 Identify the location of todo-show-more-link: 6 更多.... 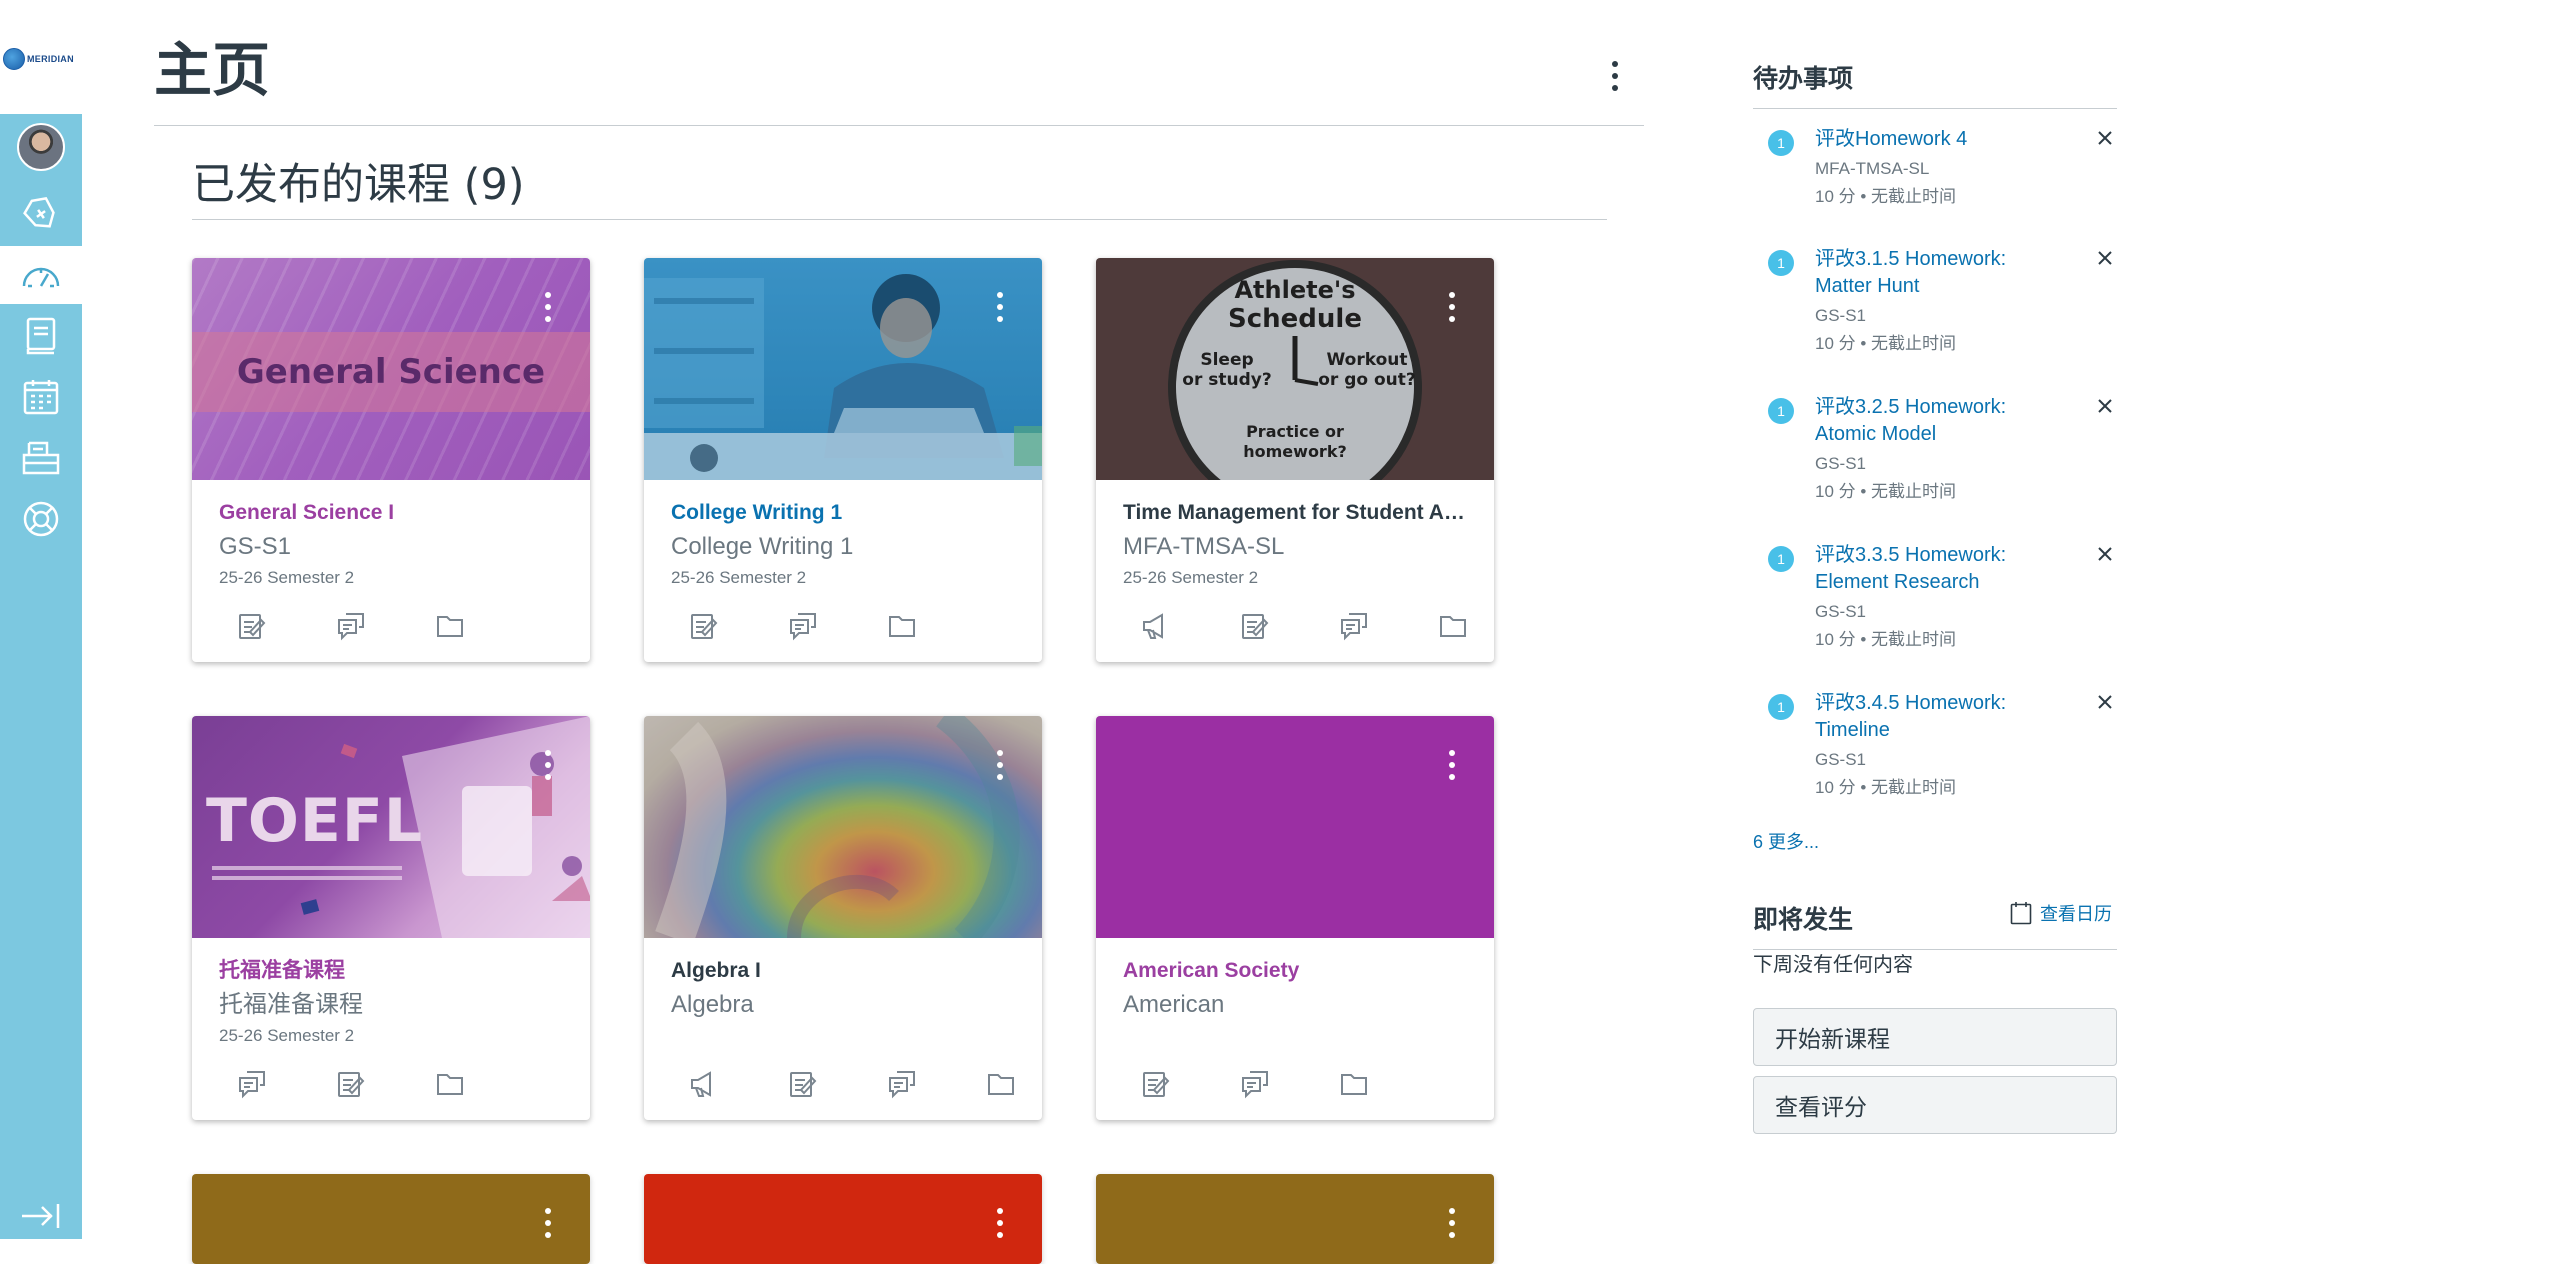
(1786, 842).